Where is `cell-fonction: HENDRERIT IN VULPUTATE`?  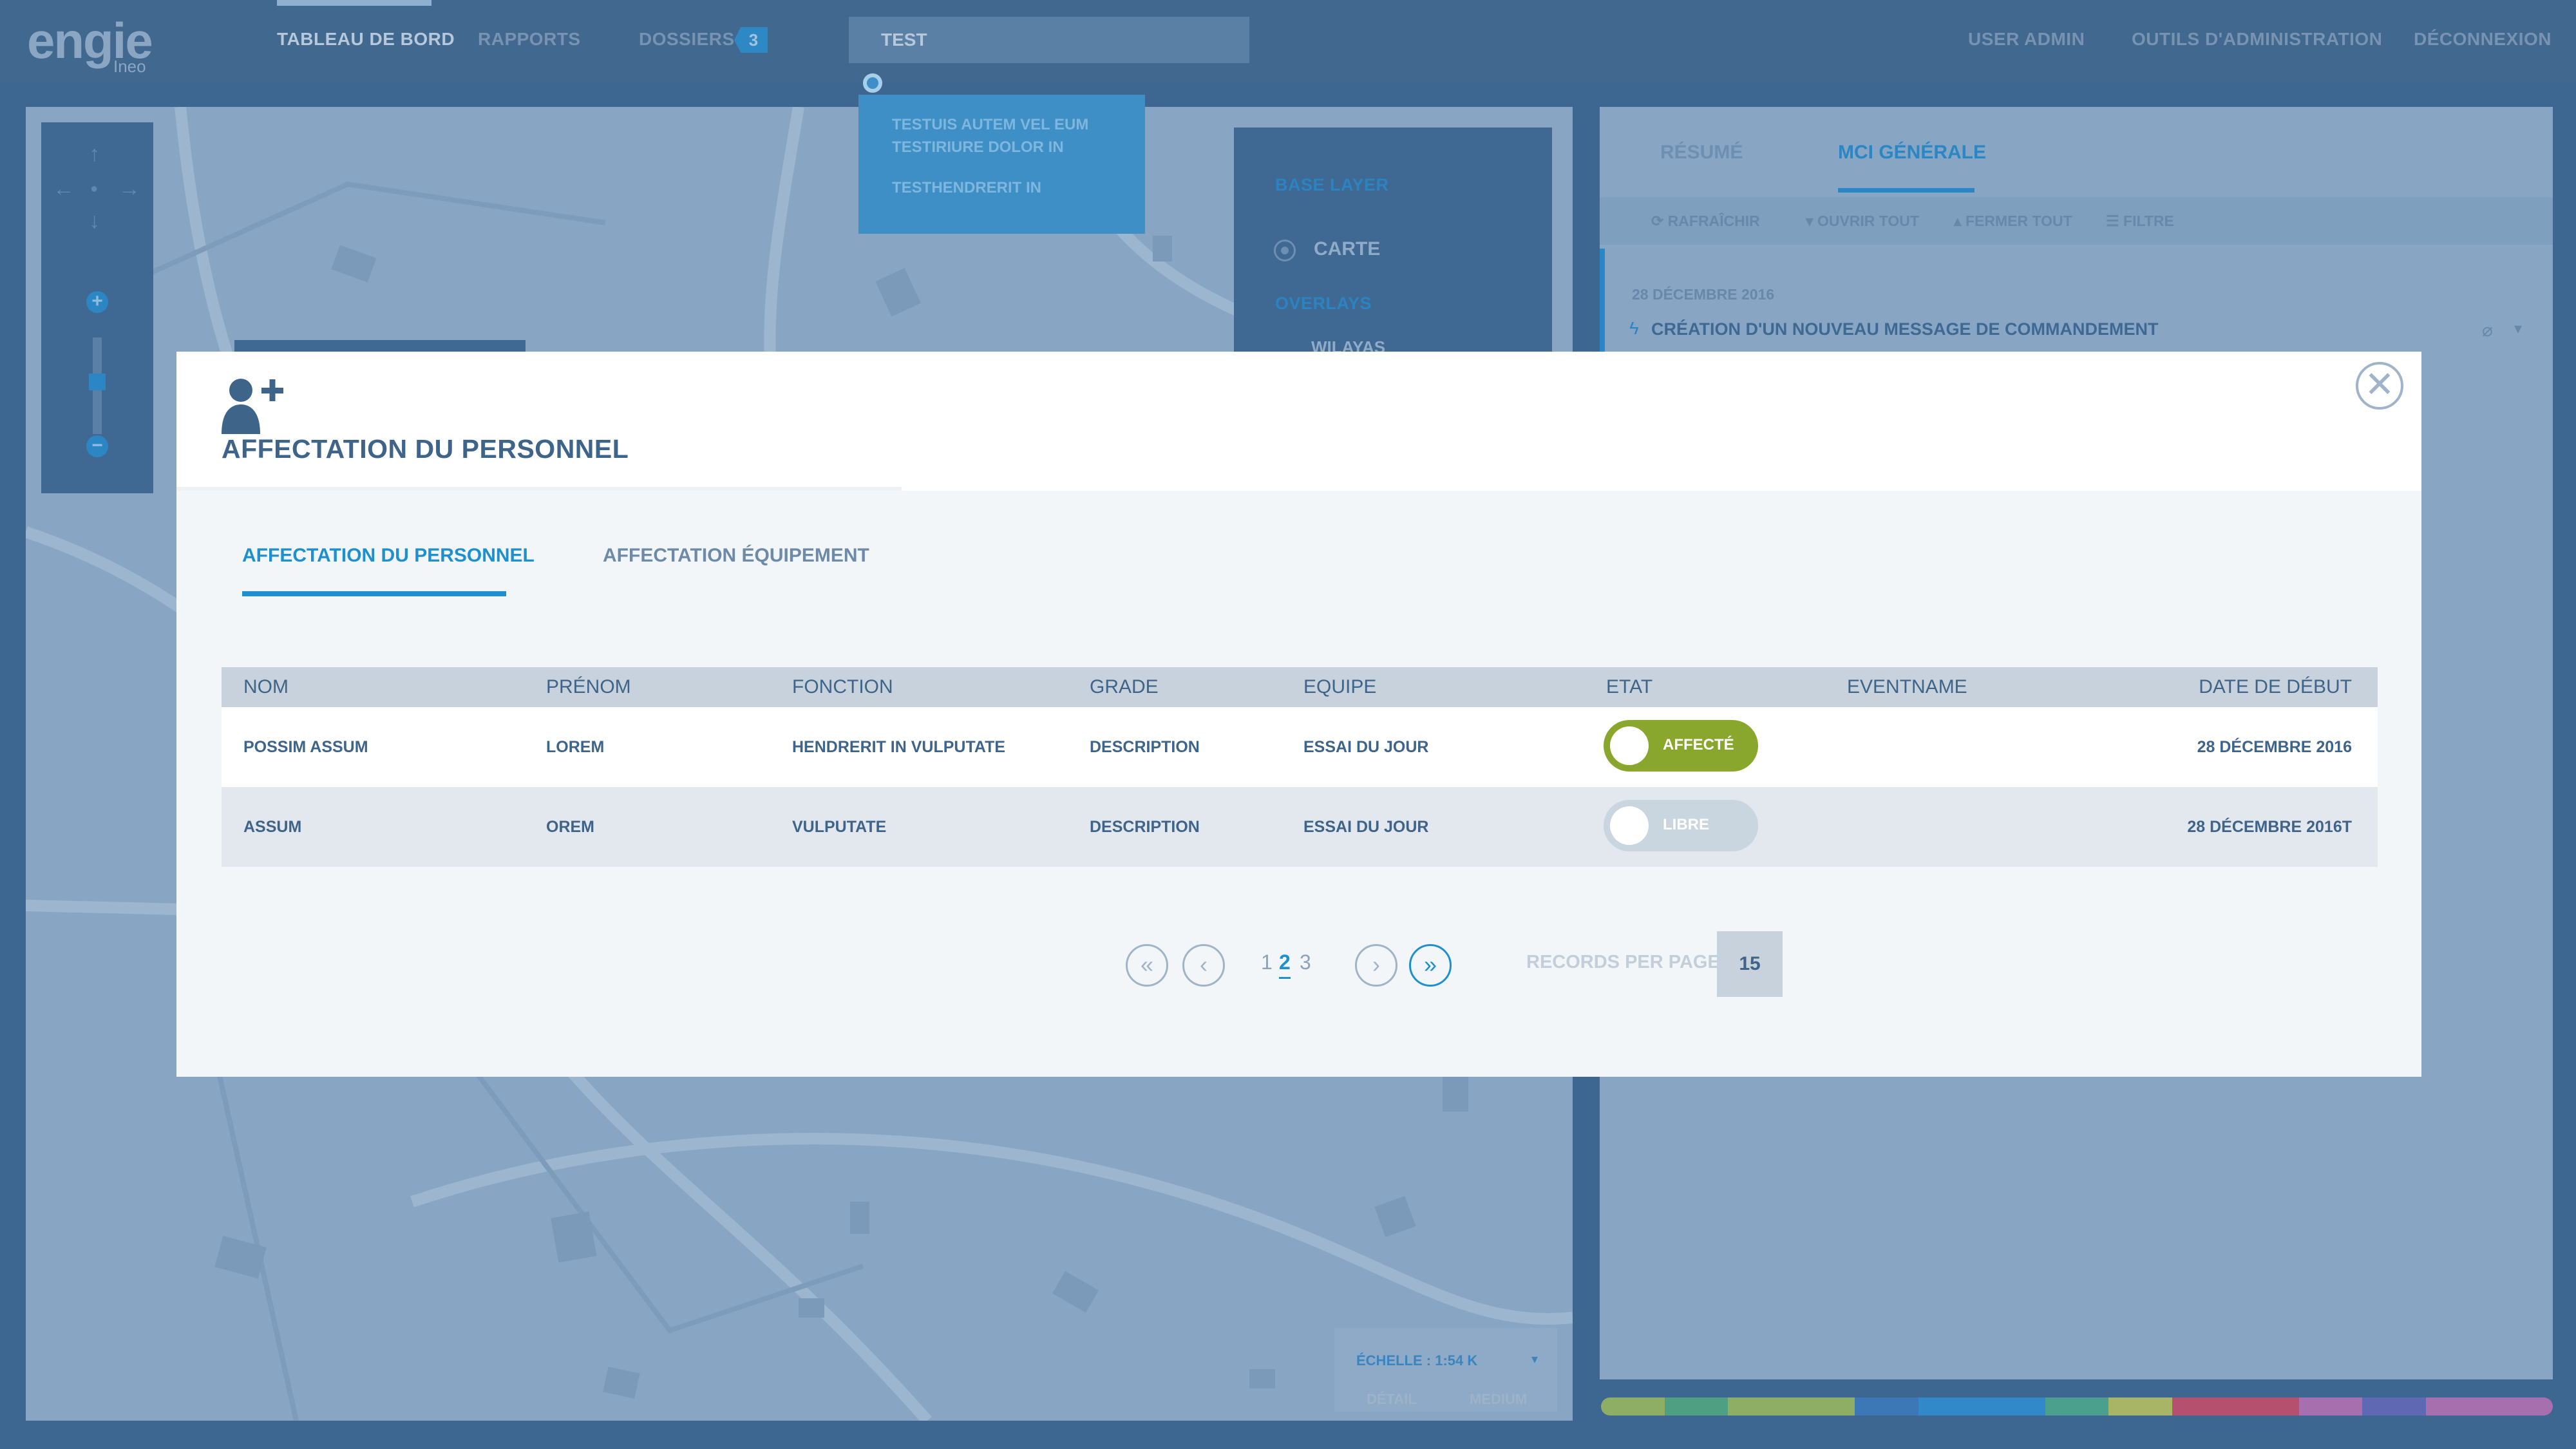 cell-fonction: HENDRERIT IN VULPUTATE is located at coordinates (899, 747).